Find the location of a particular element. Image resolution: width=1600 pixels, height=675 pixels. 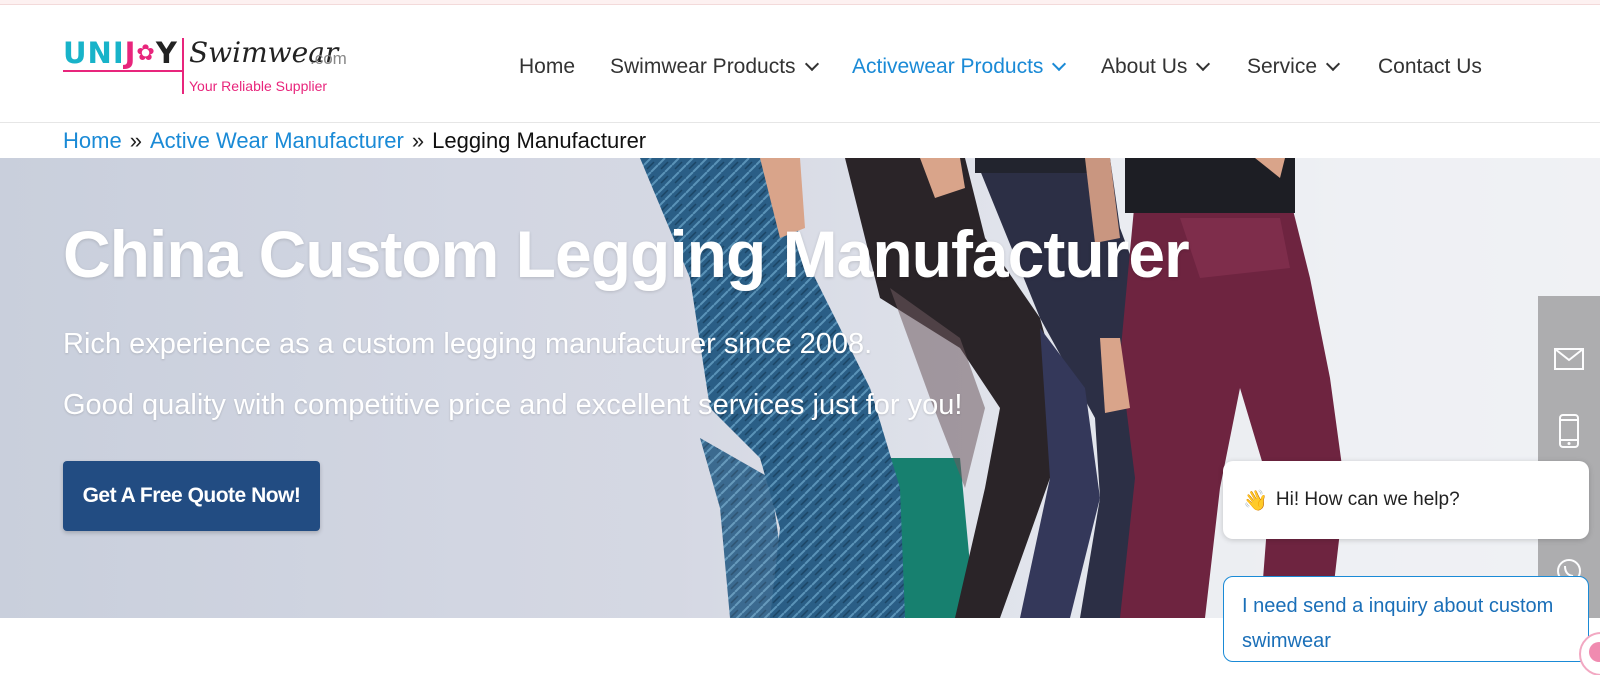

nav-home: Home is located at coordinates (547, 67).